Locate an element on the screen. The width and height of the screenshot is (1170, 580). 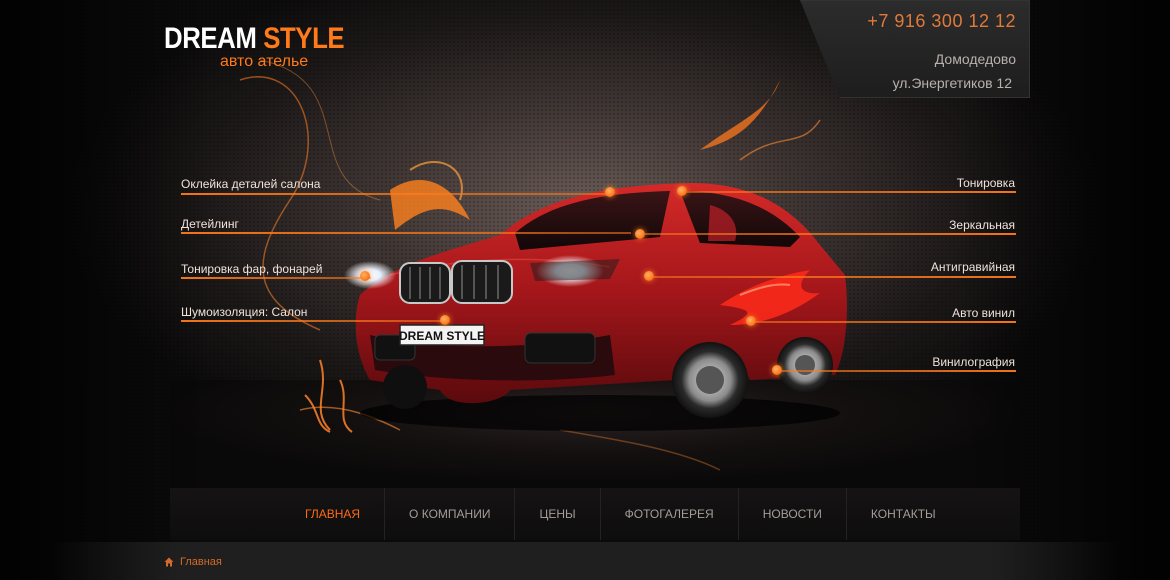
logo-word-style: STYLE is located at coordinates (304, 38).